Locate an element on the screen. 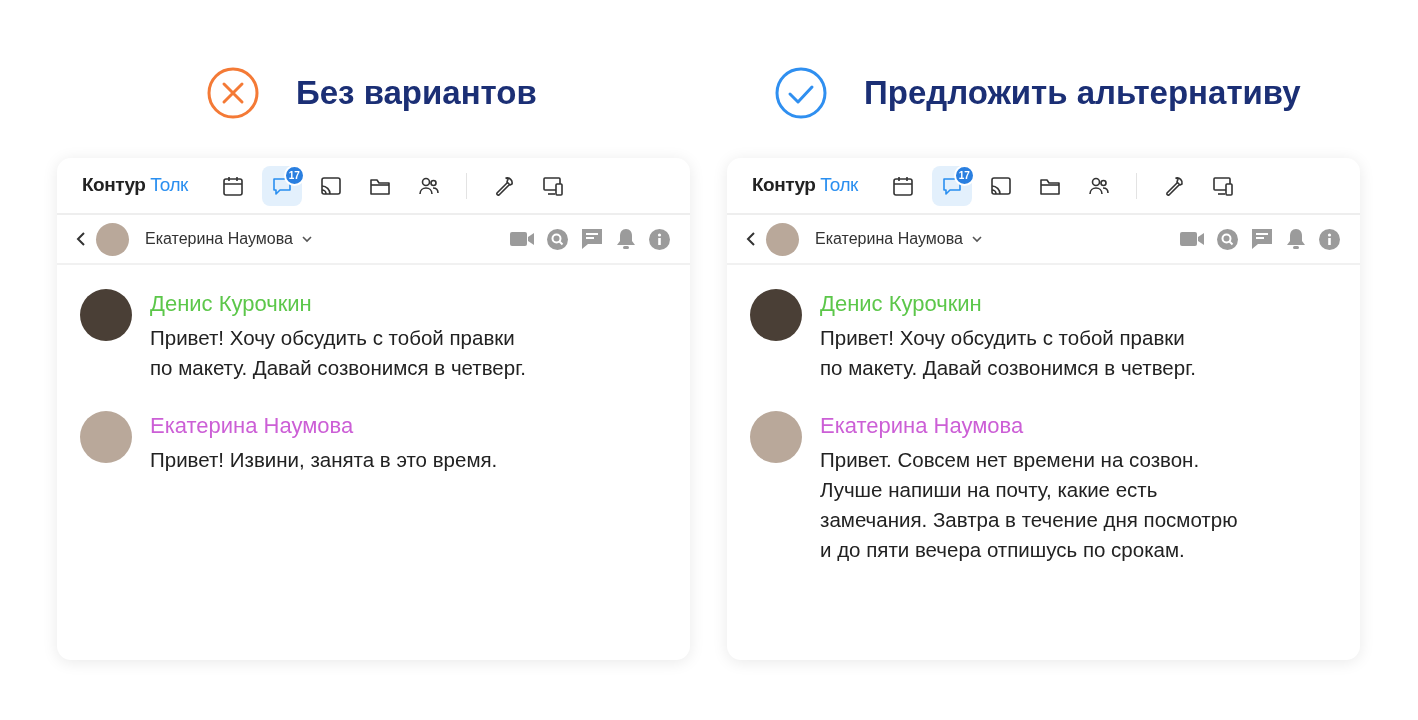 Image resolution: width=1418 pixels, height=720 pixels. message-text: Привет. Совсем нет времени на созвон. Лучше напиши на почту, какие есть замечания. Завтра в течение дня посмотрю и до пяти вечера отпишусь по срокам. is located at coordinates (1029, 505).